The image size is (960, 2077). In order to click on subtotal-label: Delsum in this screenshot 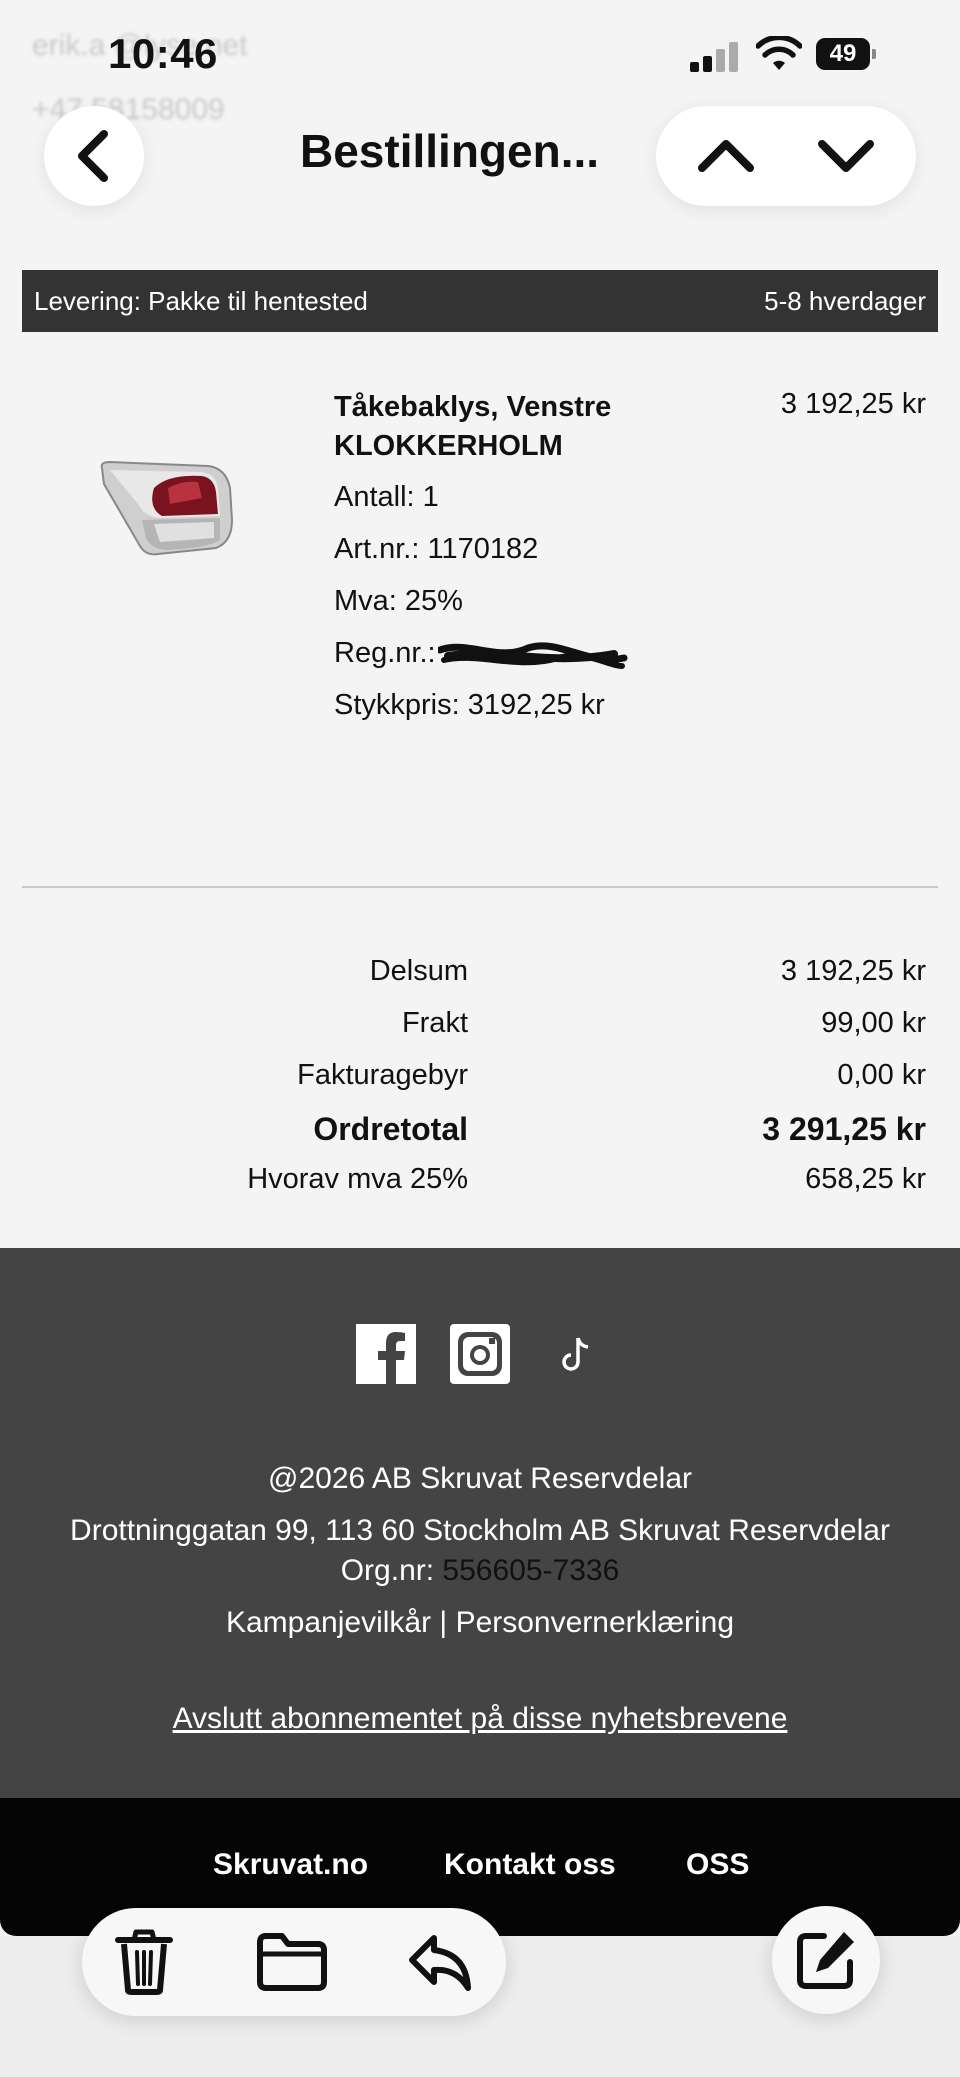, I will do `click(418, 971)`.